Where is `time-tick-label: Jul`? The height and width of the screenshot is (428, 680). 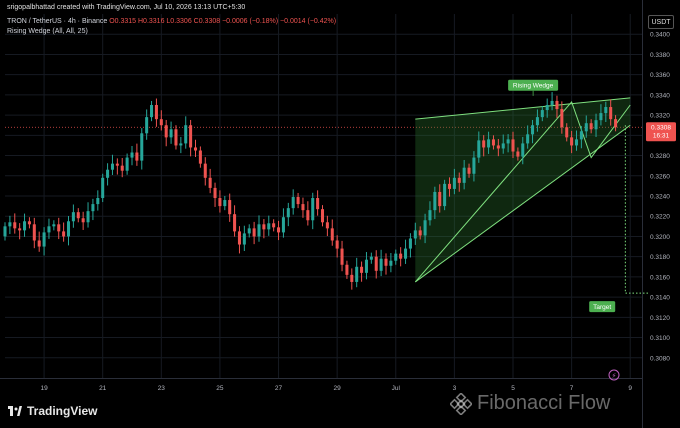 time-tick-label: Jul is located at coordinates (396, 388).